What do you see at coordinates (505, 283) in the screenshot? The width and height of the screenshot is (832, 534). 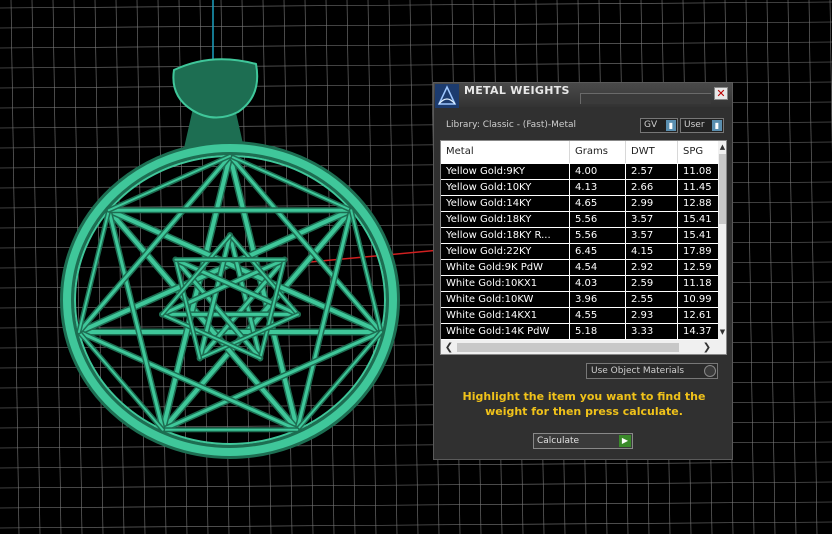 I see `metal-cell: White Gold:10KX1` at bounding box center [505, 283].